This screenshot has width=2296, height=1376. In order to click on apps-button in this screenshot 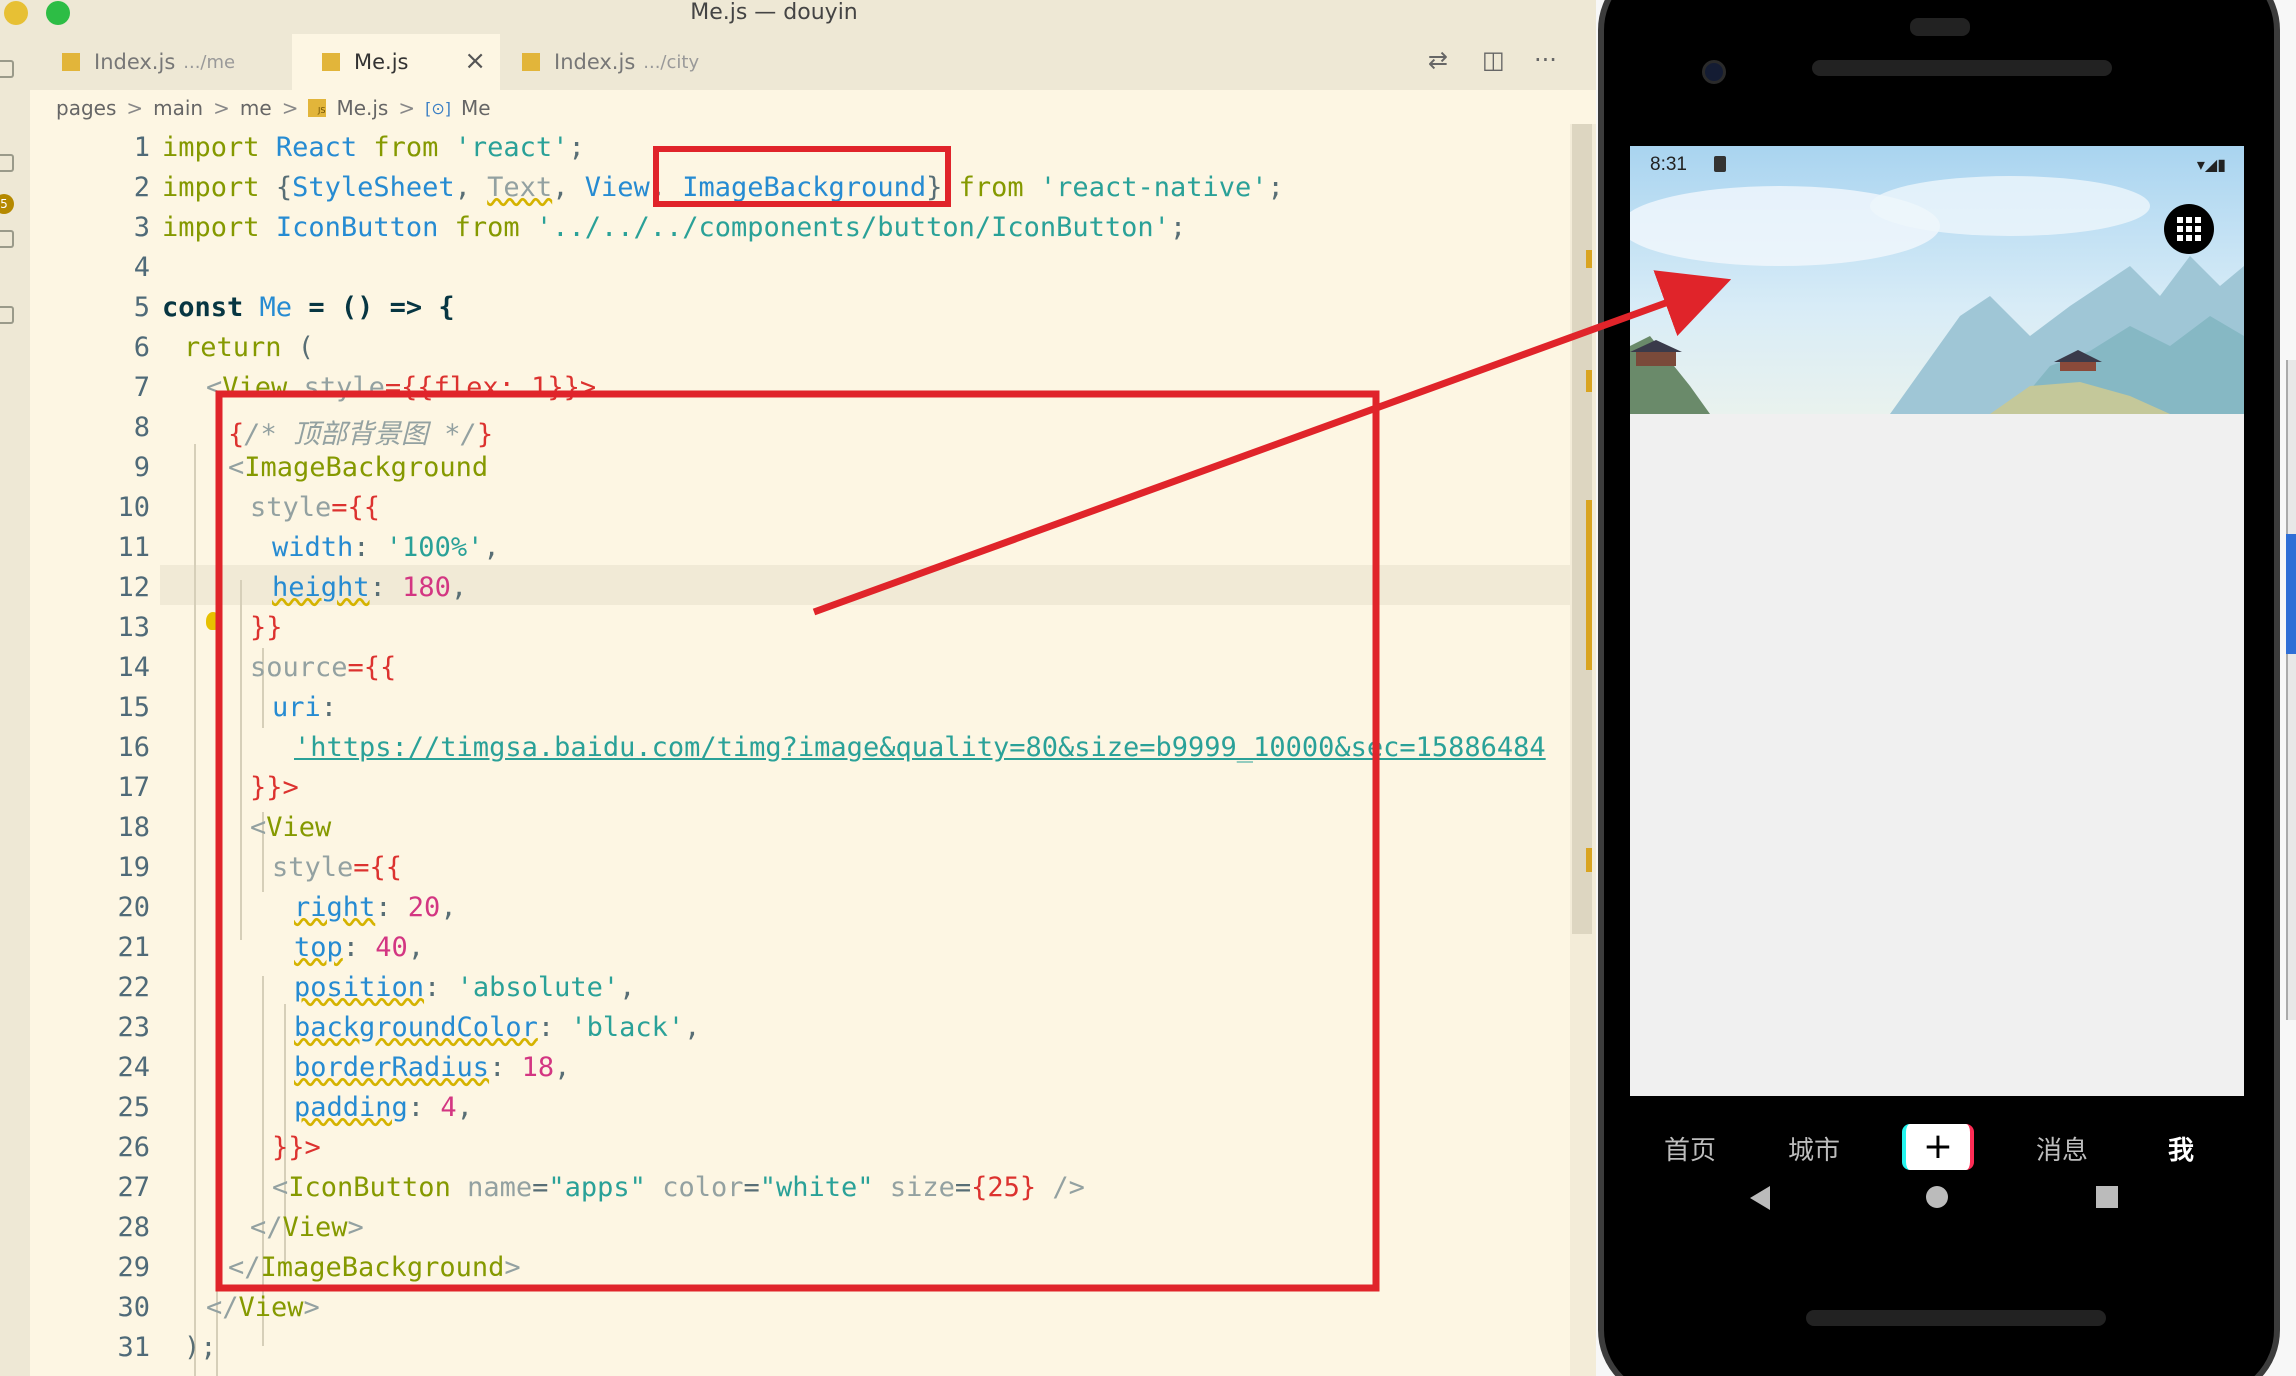, I will do `click(2189, 229)`.